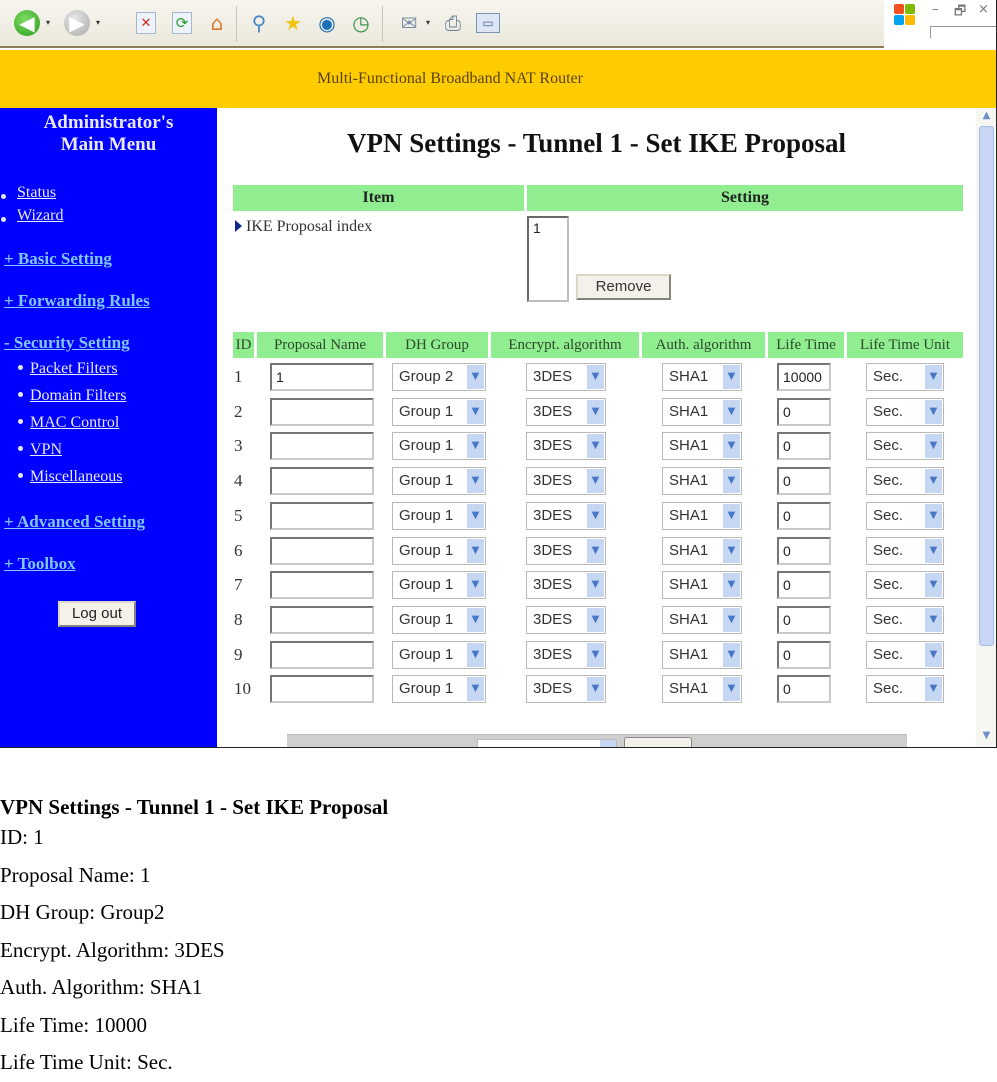 The image size is (997, 1082). I want to click on minimize-icon: –, so click(935, 9).